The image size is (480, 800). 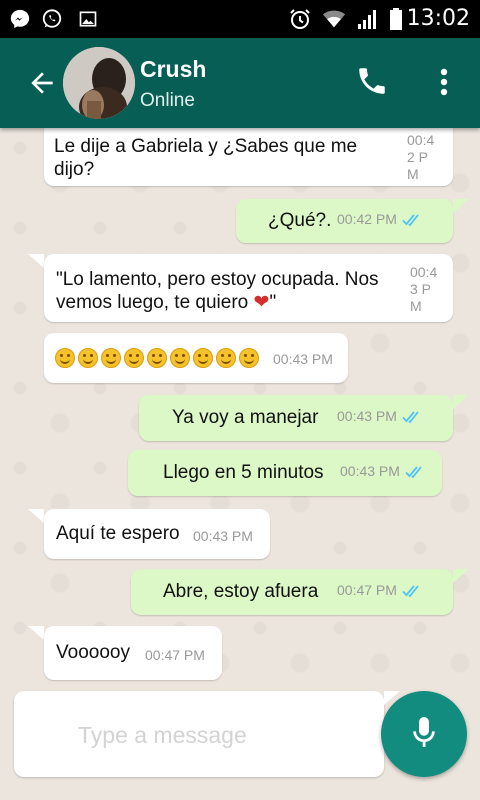 What do you see at coordinates (133, 653) in the screenshot?
I see `message-bubble-incoming: Voooooy 00:47 PM` at bounding box center [133, 653].